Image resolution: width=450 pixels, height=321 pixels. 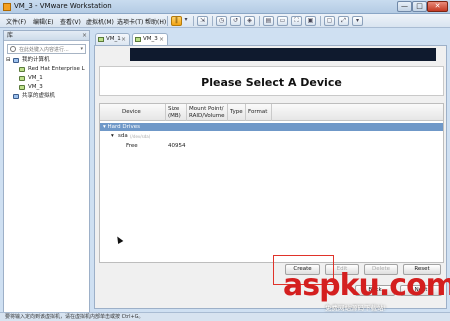 I want to click on send-ctrl-alt-del-icon: ⇲, so click(x=202, y=21).